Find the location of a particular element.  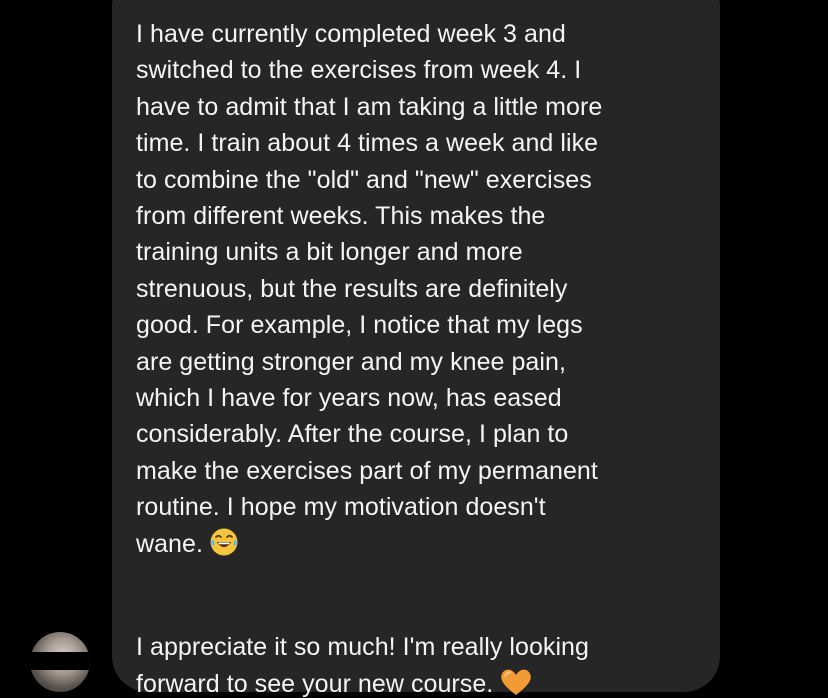

message-last-line: forward to see your new course. is located at coordinates (416, 682).